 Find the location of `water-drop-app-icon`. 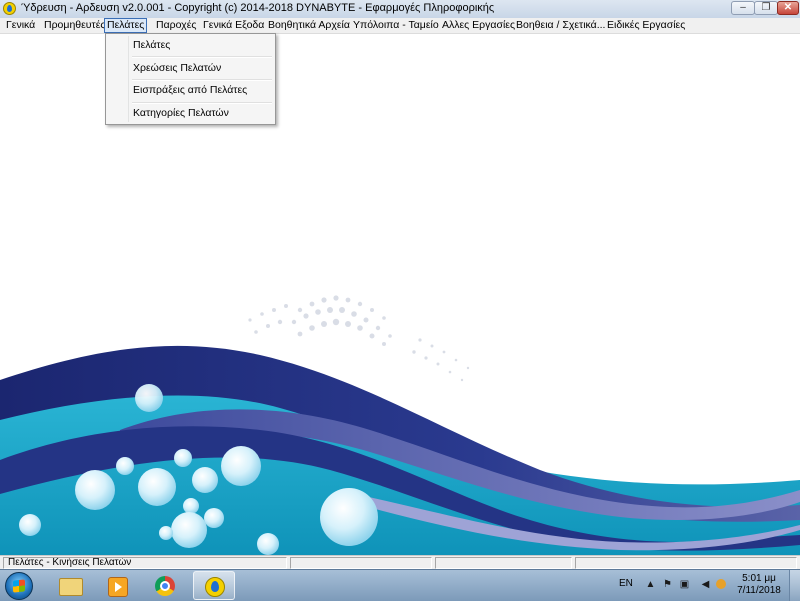

water-drop-app-icon is located at coordinates (9, 8).